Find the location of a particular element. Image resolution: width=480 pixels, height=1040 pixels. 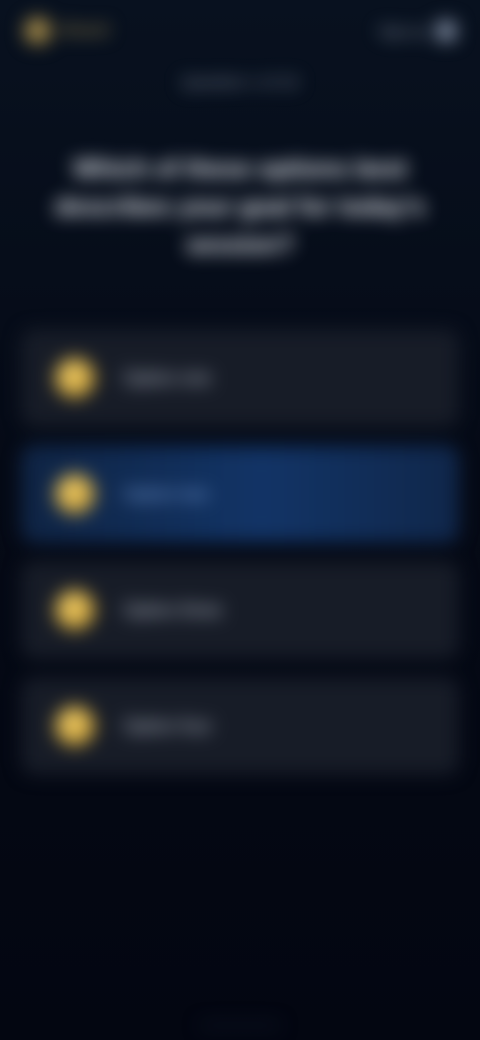

answer-option-selected: Option two is located at coordinates (240, 494).